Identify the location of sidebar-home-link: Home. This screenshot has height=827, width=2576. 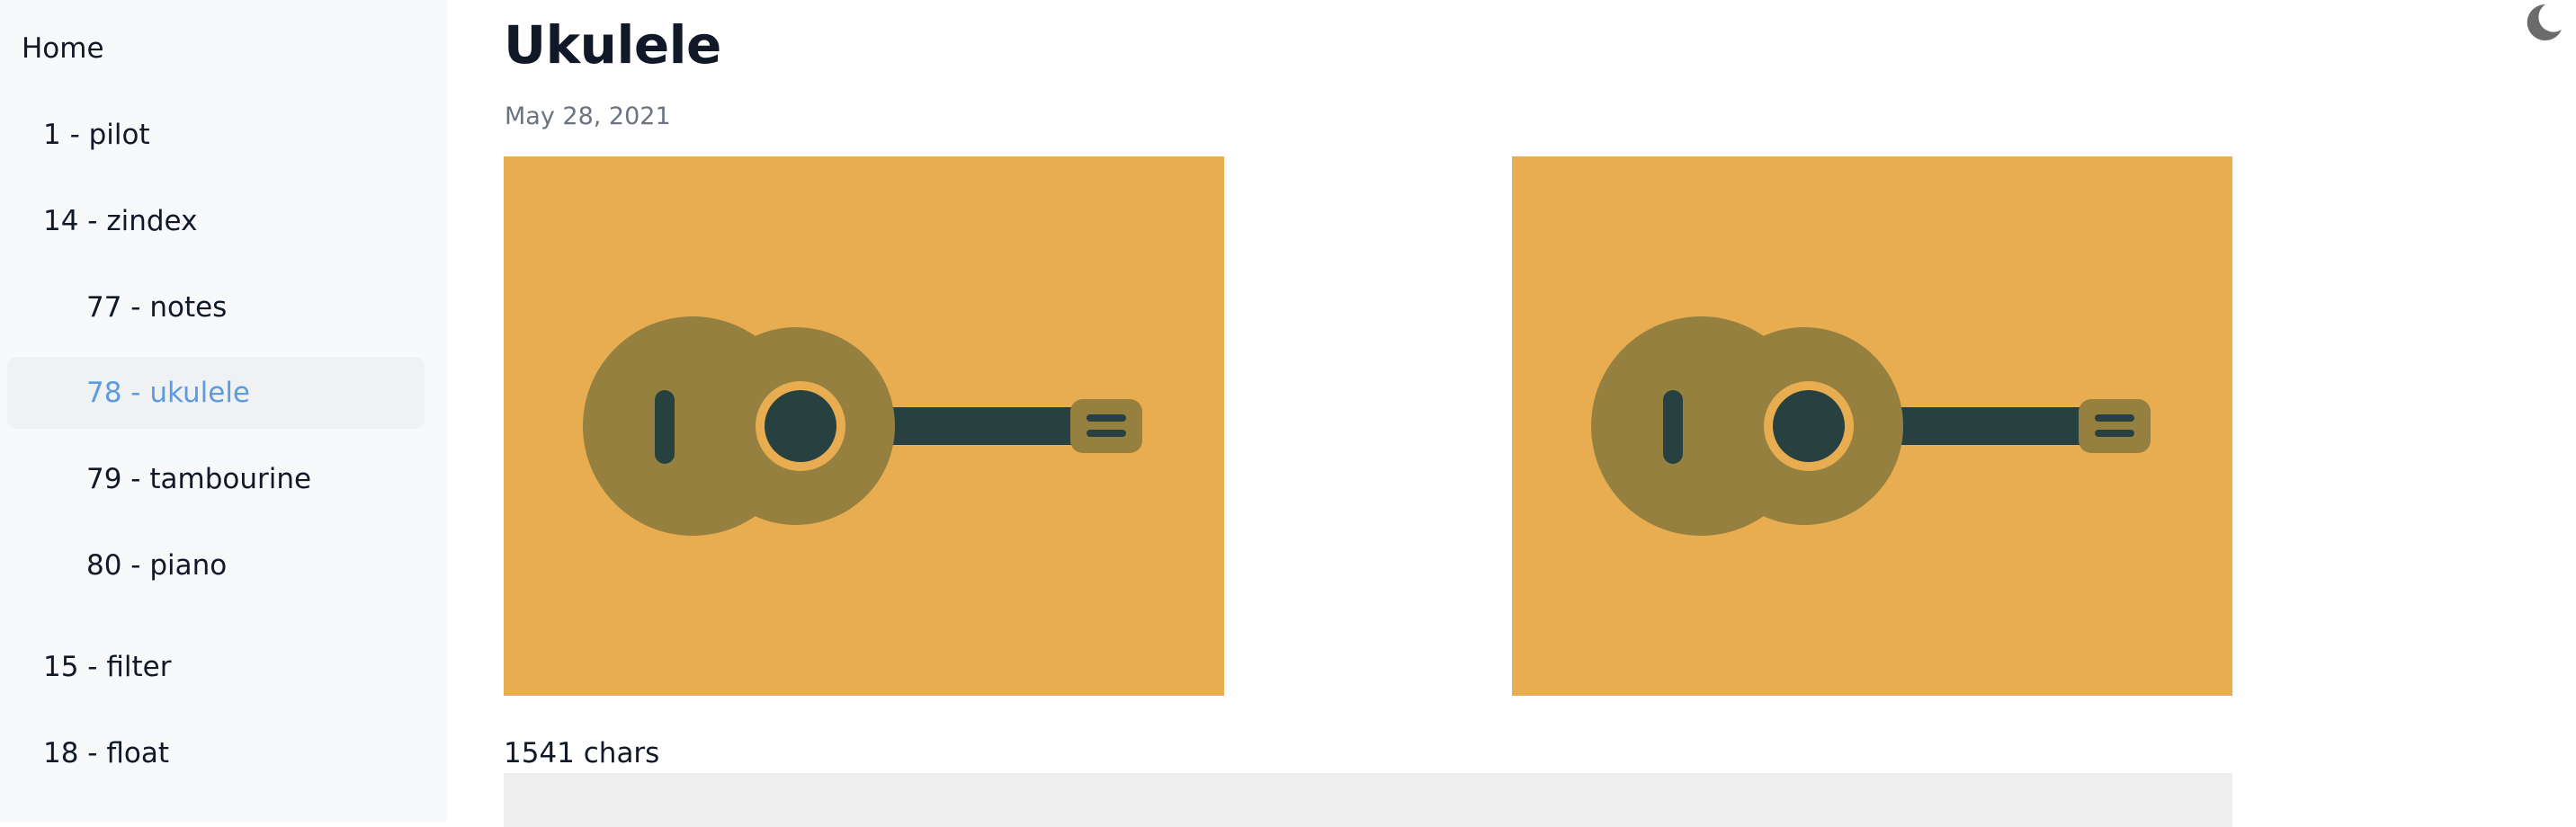
(63, 49).